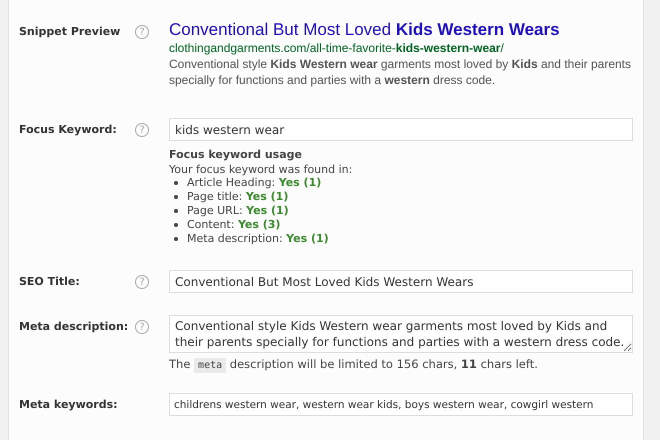  I want to click on usage-item: Article Heading: Yes (1), so click(254, 183).